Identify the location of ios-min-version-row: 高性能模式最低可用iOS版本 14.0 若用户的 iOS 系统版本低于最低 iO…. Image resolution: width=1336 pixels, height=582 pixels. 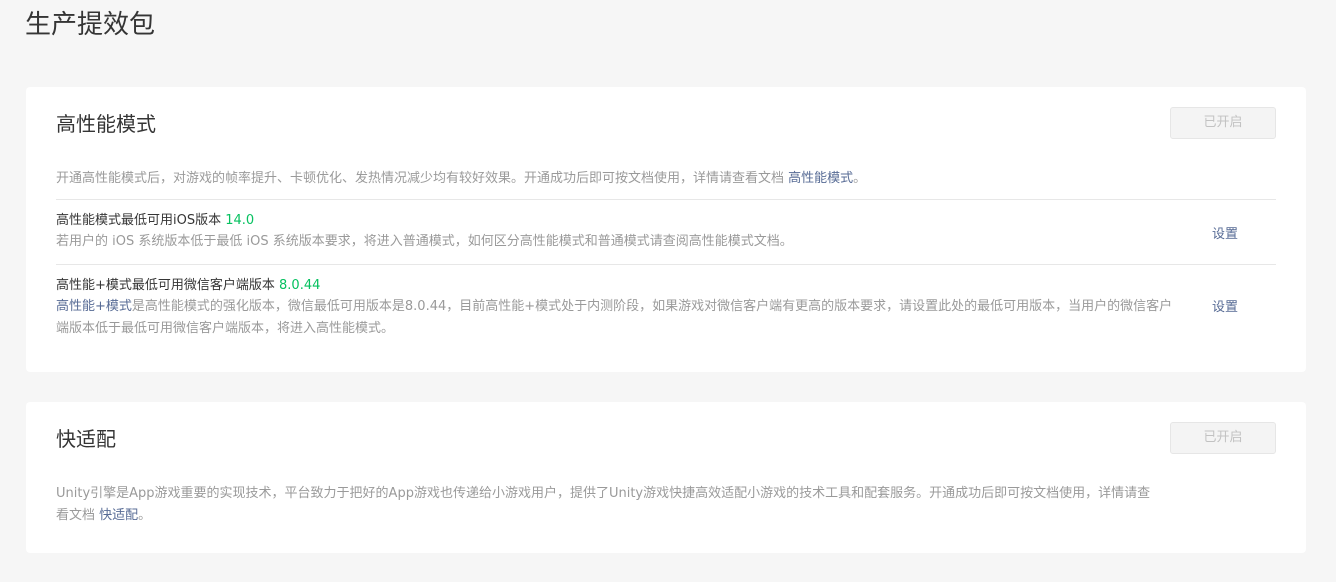
(666, 233).